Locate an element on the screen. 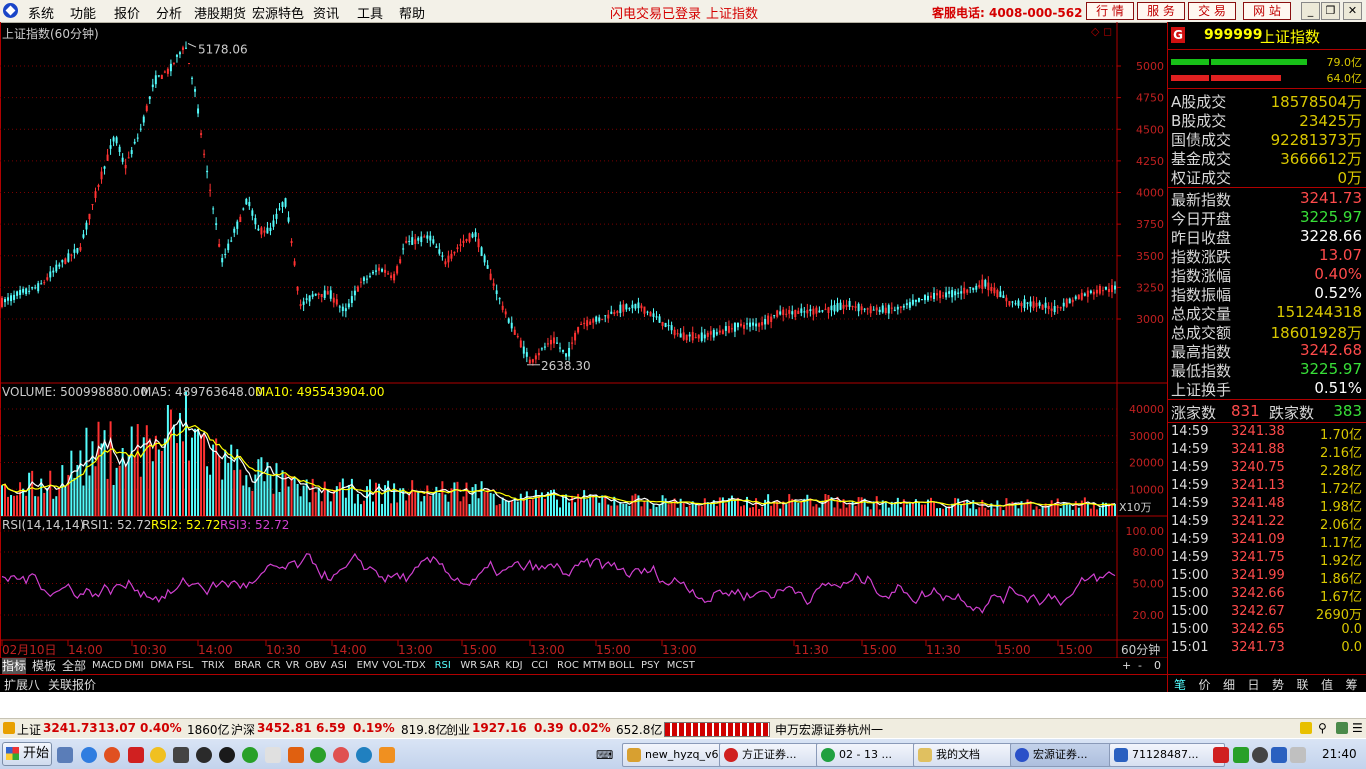  menu-function: 功能 is located at coordinates (83, 12).